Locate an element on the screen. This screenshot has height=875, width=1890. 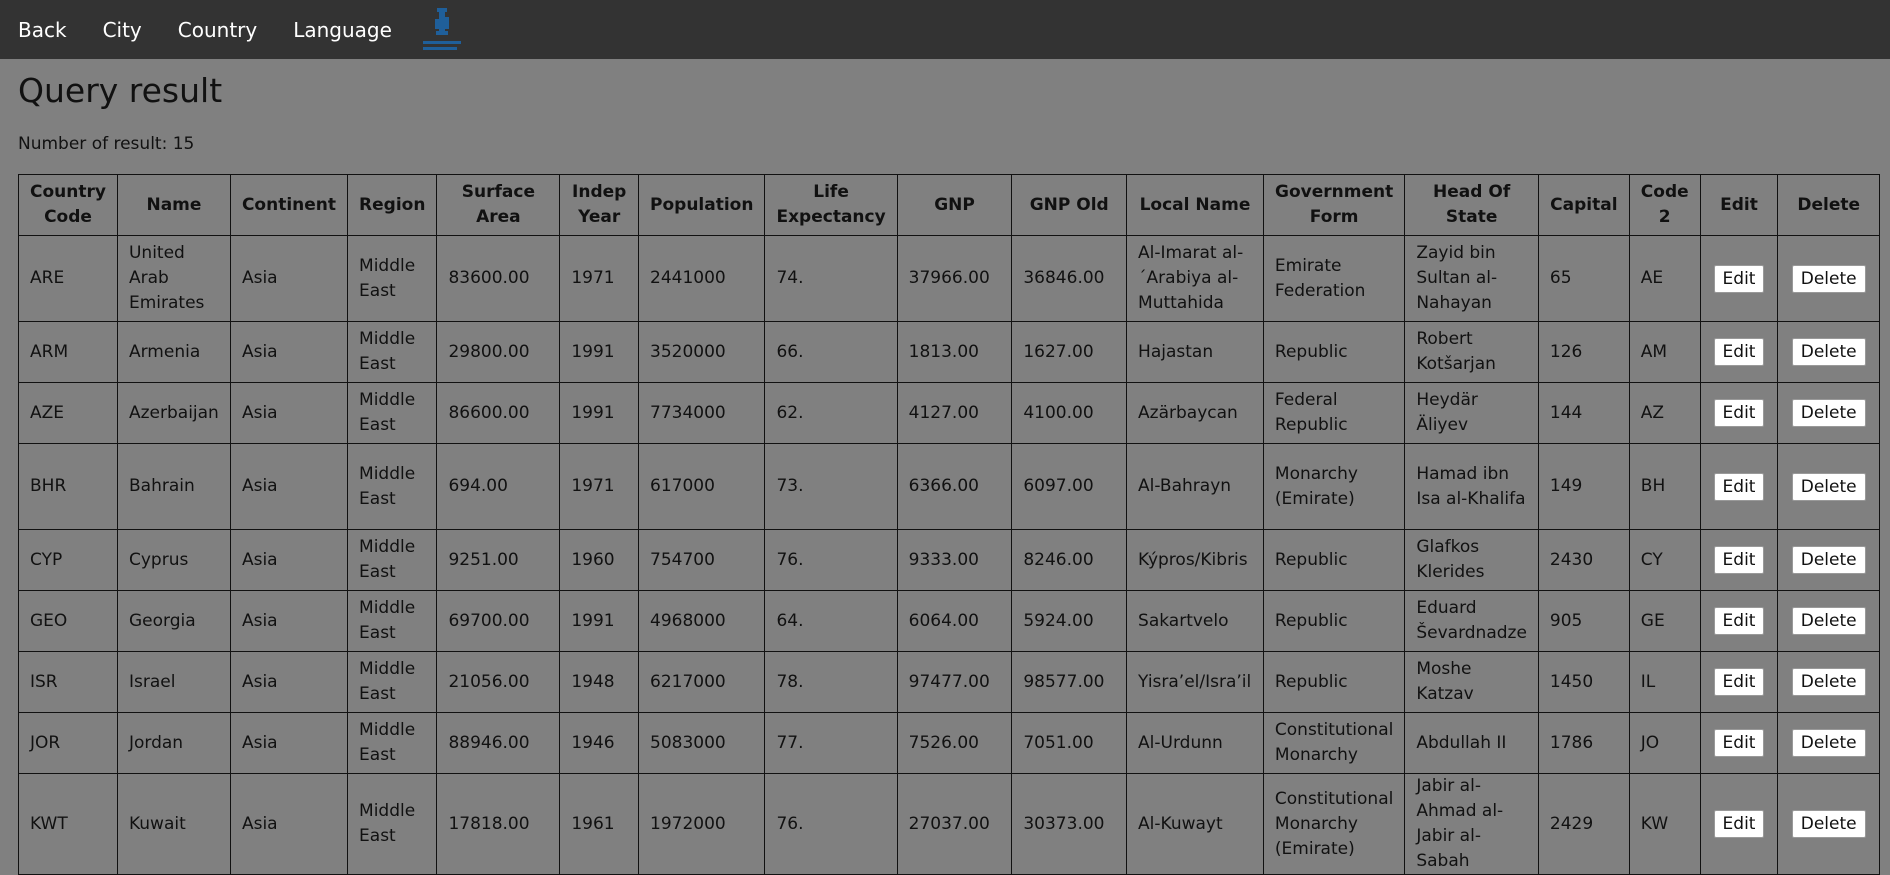
cell-code-2: BH is located at coordinates (1664, 486).